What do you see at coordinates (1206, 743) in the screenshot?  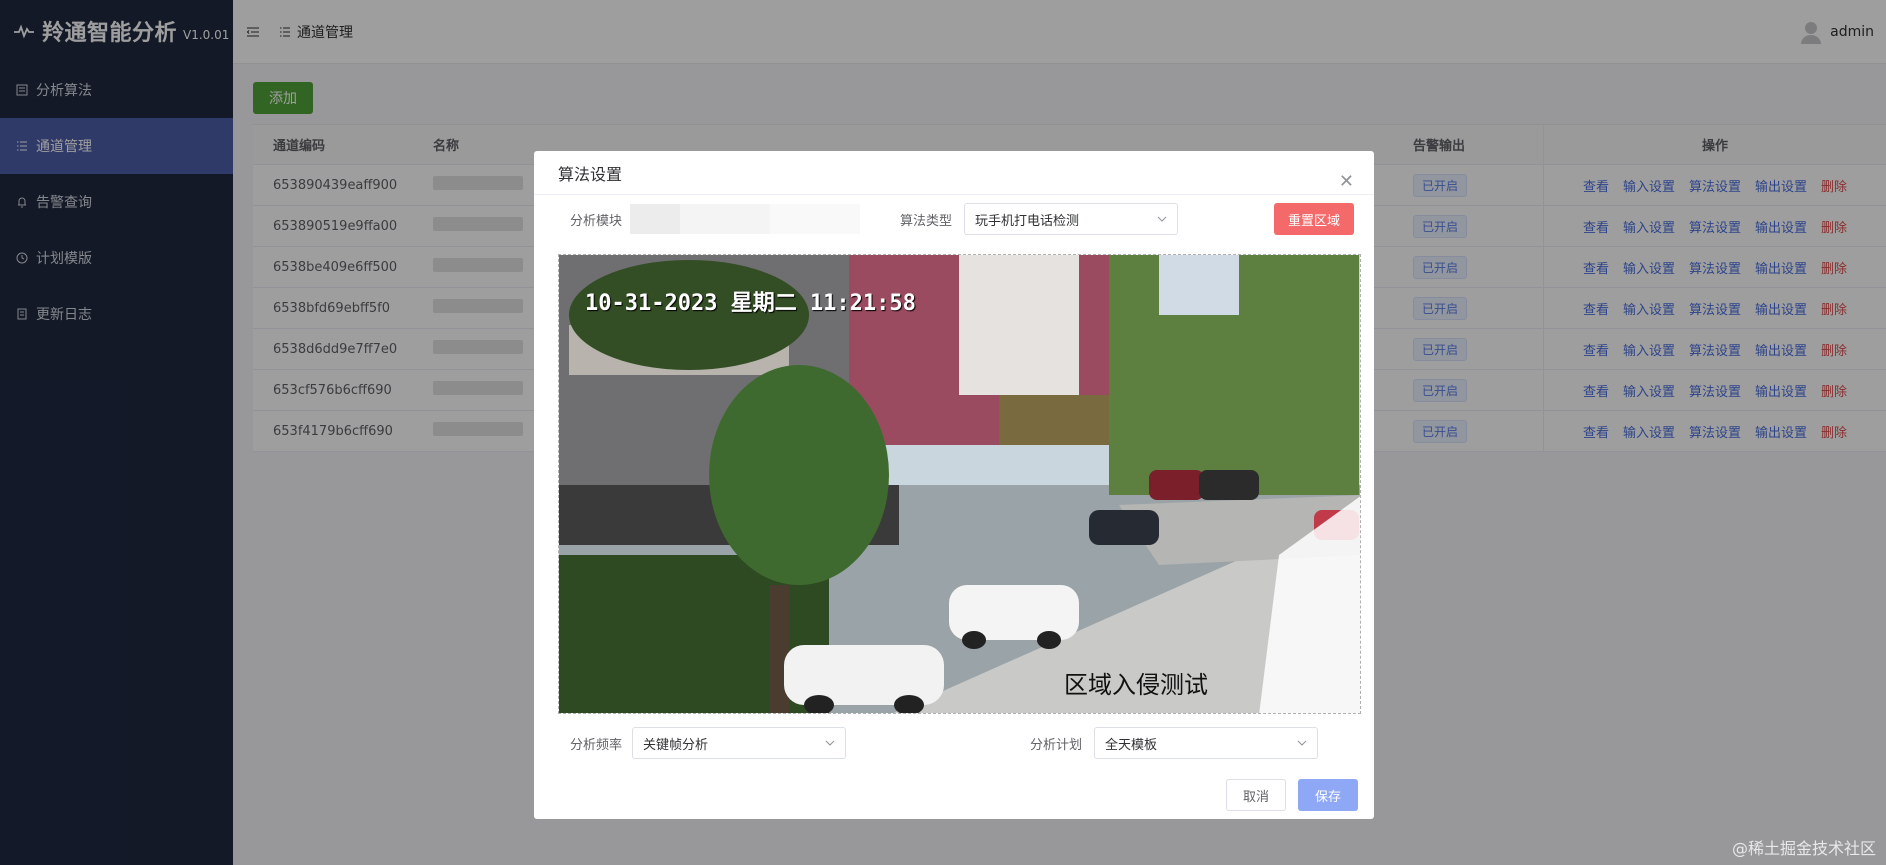 I see `plan-select: 全天模板` at bounding box center [1206, 743].